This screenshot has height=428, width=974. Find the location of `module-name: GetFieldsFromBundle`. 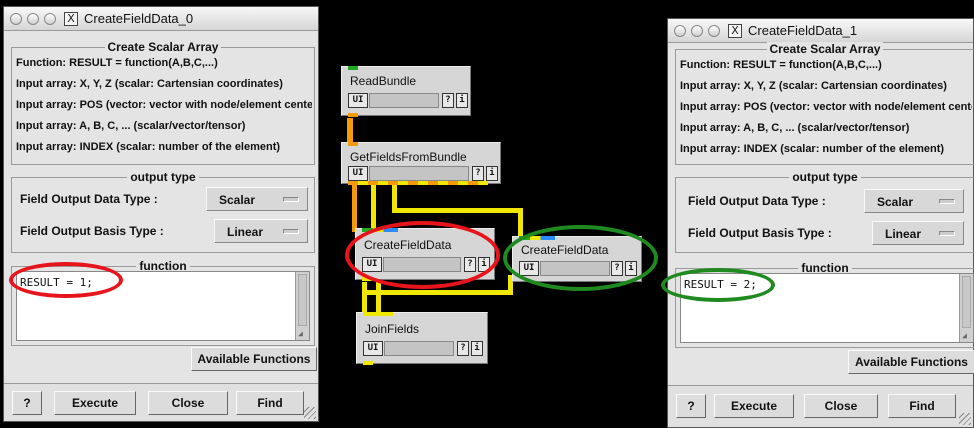

module-name: GetFieldsFromBundle is located at coordinates (408, 157).